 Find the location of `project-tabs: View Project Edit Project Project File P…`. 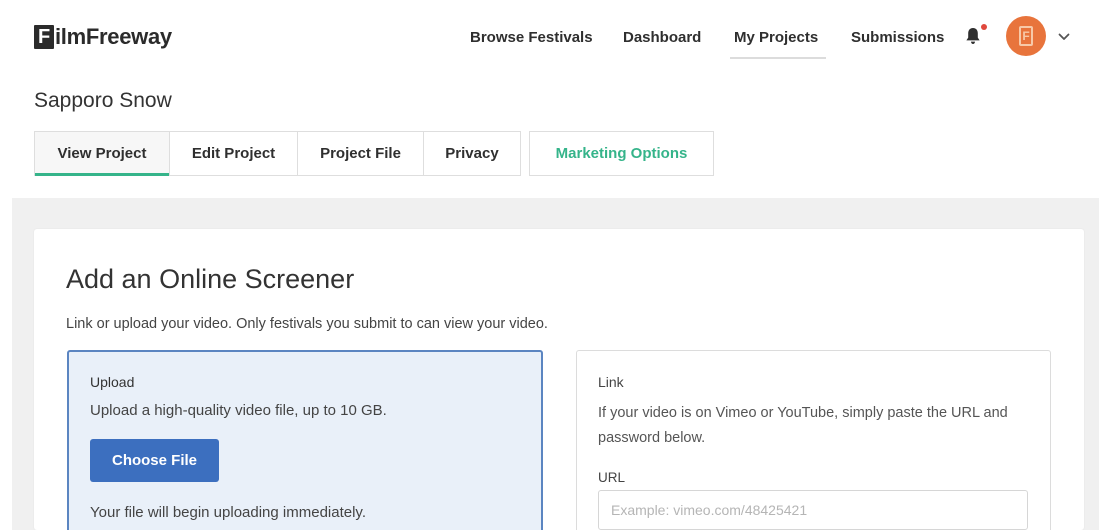

project-tabs: View Project Edit Project Project File P… is located at coordinates (374, 153).